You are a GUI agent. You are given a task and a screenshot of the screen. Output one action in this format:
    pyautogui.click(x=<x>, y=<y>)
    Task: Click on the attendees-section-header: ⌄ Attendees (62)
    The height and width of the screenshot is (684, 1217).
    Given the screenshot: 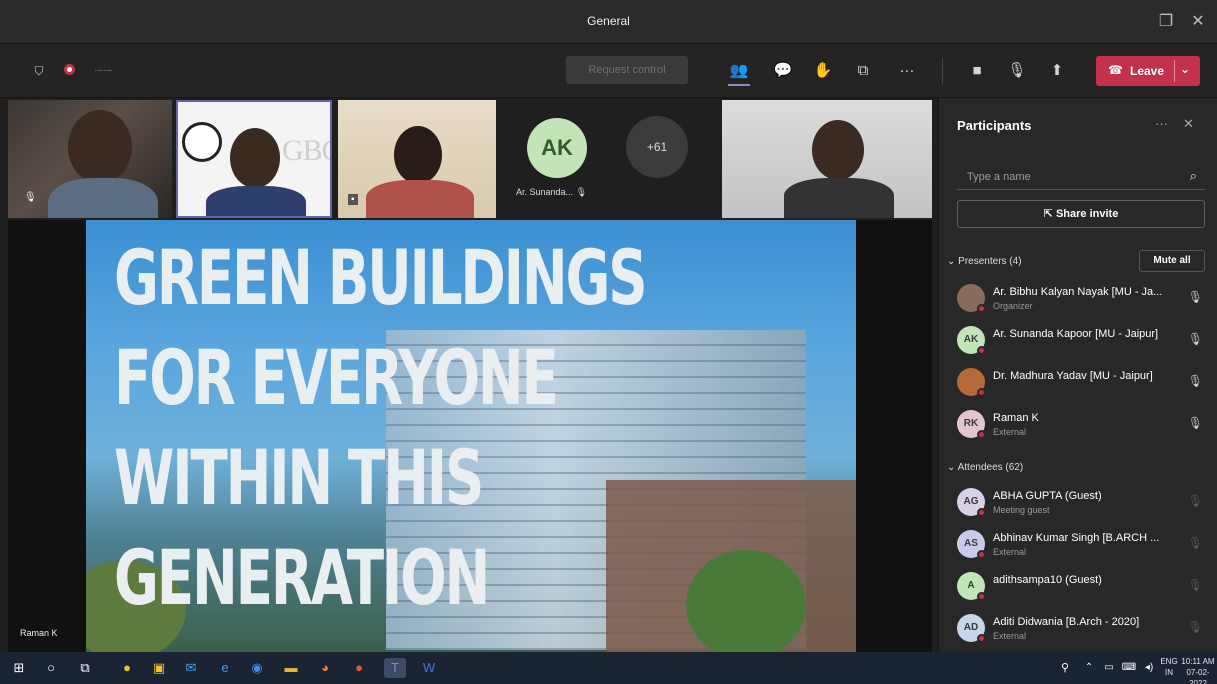 What is the action you would take?
    pyautogui.click(x=985, y=467)
    